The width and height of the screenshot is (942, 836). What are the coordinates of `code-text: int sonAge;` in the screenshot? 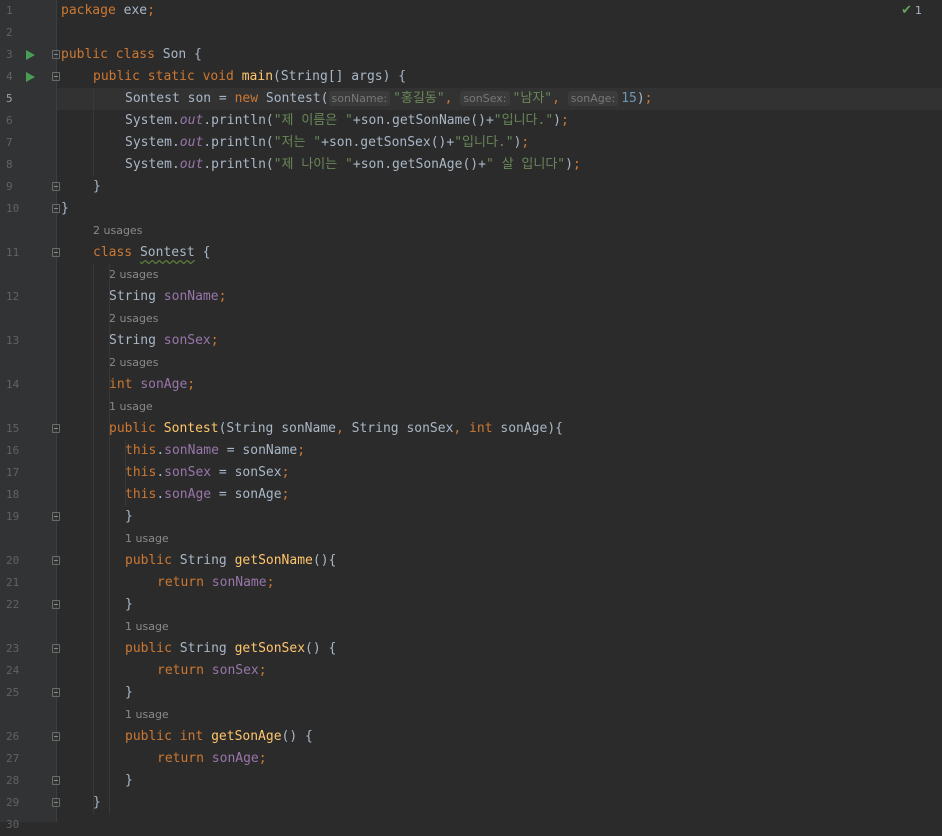 It's located at (152, 385).